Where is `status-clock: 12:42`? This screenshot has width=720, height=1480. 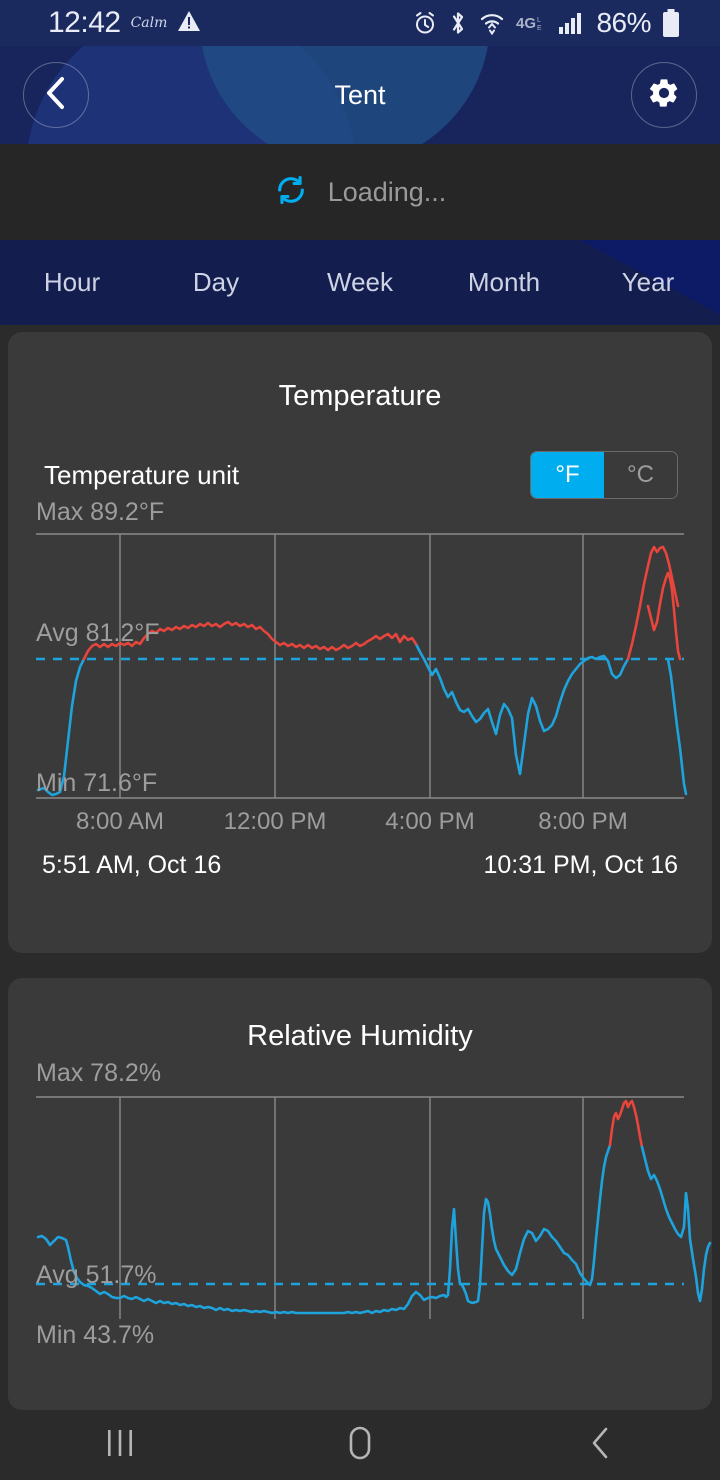
status-clock: 12:42 is located at coordinates (84, 22).